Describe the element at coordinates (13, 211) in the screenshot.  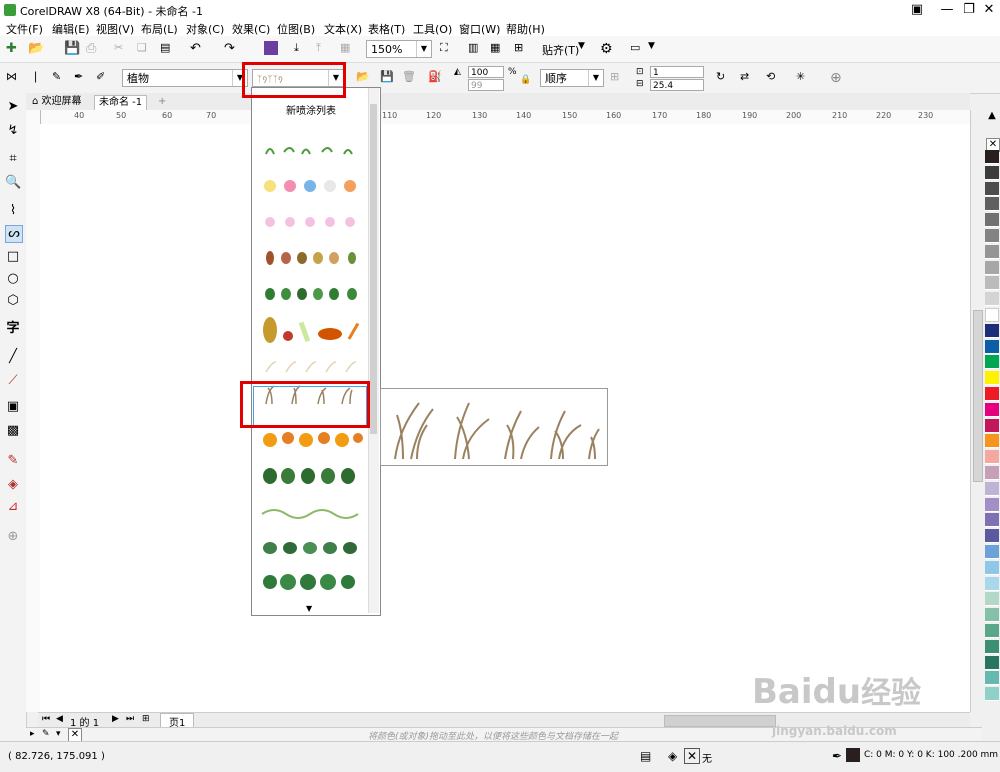
I see `freehand-tool-icon: ⌇` at that location.